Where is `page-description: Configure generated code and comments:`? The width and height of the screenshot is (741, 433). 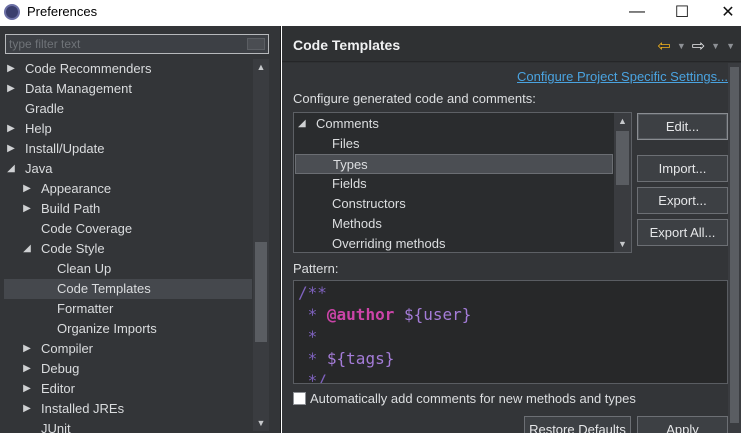 page-description: Configure generated code and comments: is located at coordinates (414, 98).